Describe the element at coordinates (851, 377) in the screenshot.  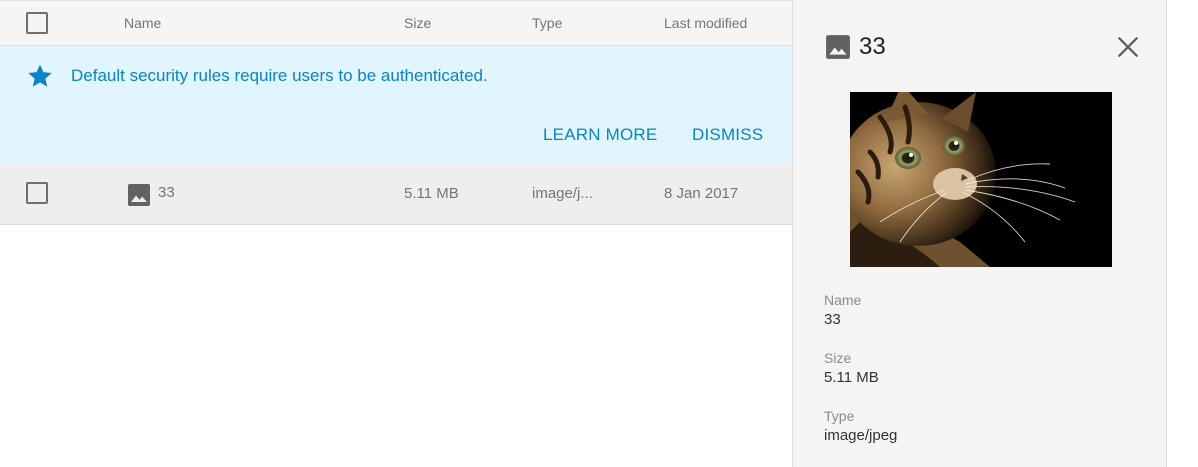
I see `size-value: 5.11 MB` at that location.